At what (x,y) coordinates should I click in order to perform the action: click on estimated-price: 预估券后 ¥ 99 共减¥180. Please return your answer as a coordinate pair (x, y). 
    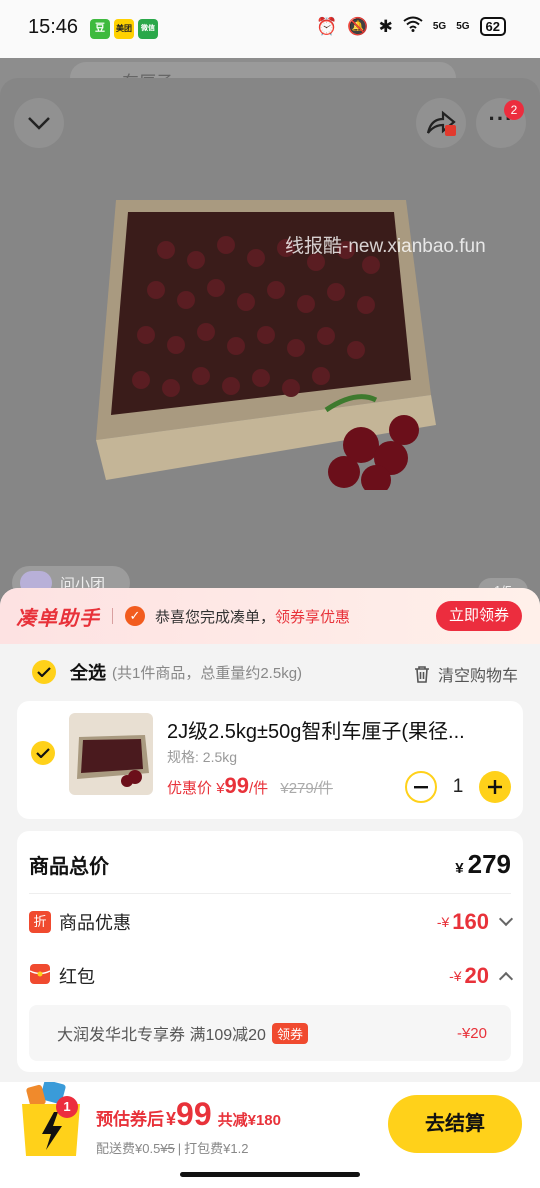
    Looking at the image, I should click on (188, 1114).